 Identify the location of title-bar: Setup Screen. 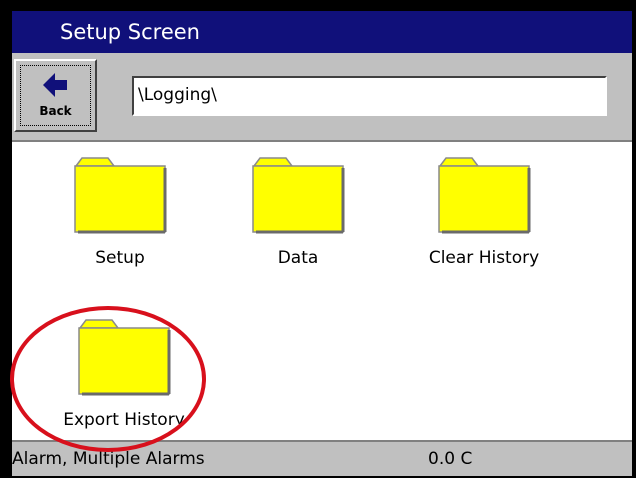
(322, 32).